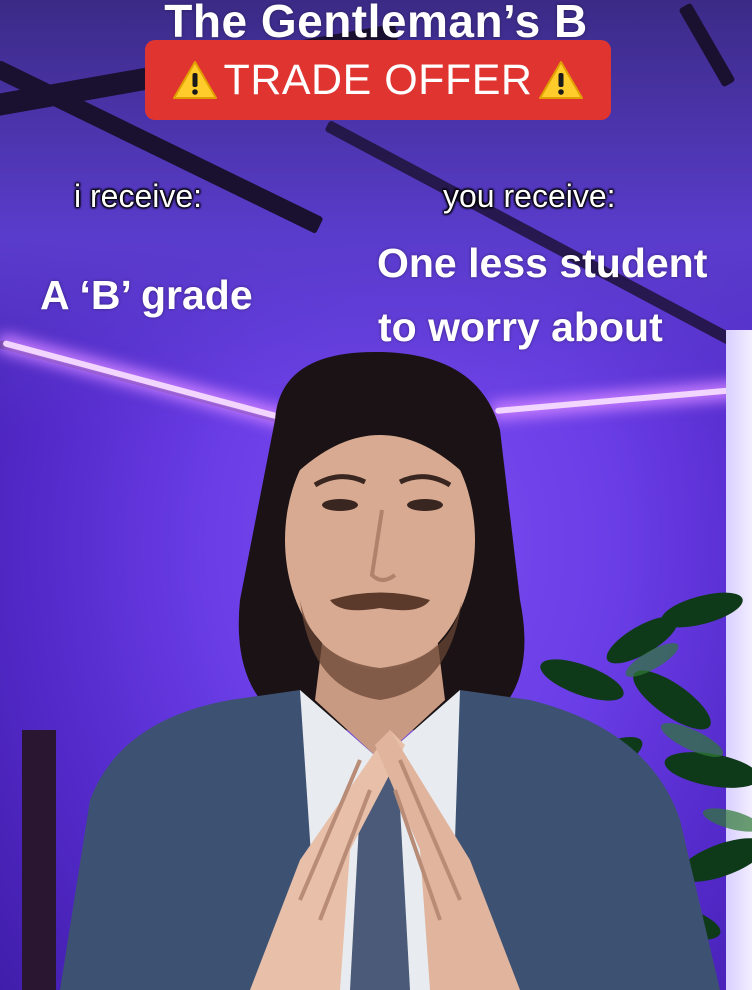  What do you see at coordinates (529, 196) in the screenshot?
I see `right-caption: you receive:` at bounding box center [529, 196].